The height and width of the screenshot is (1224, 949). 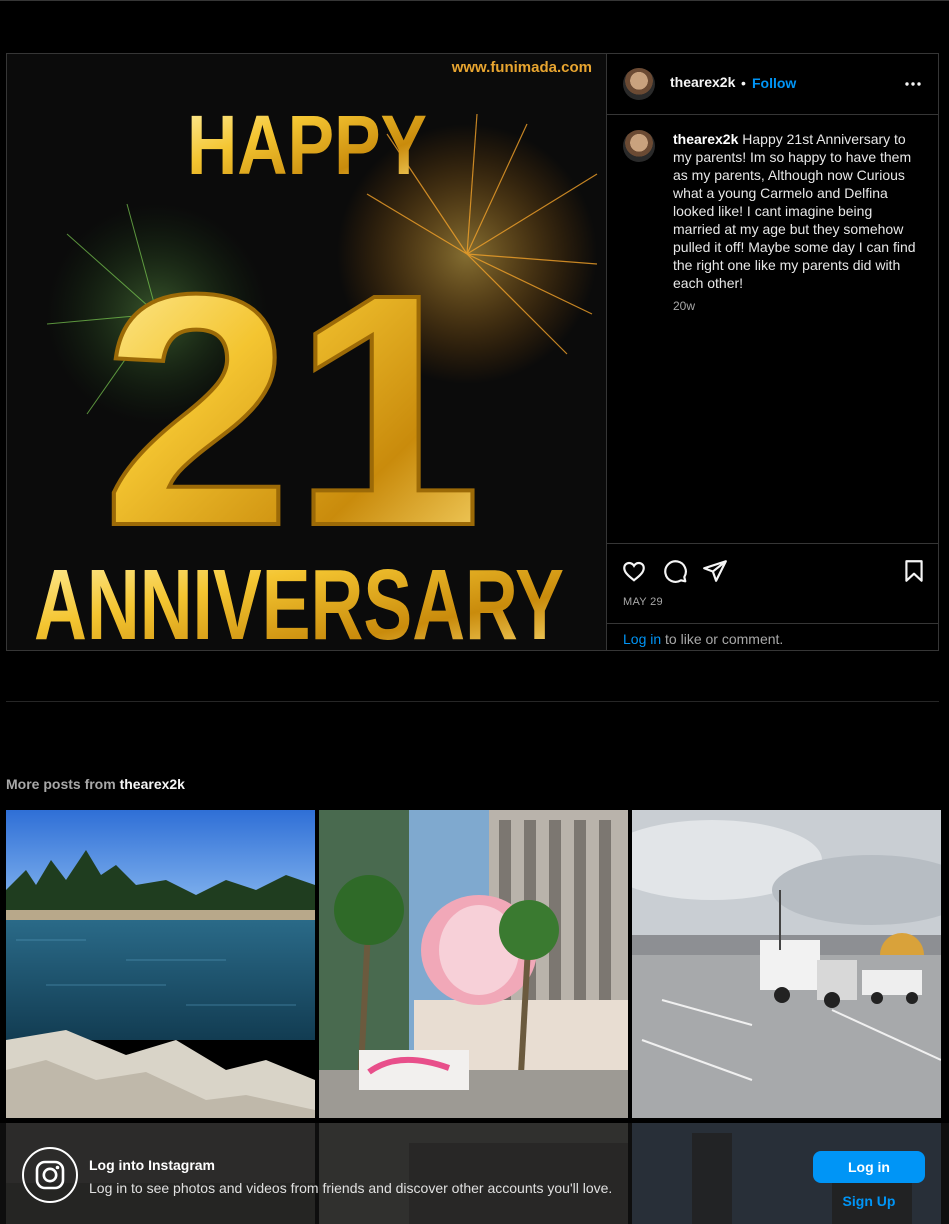 What do you see at coordinates (702, 82) in the screenshot?
I see `username-link: thearex2k` at bounding box center [702, 82].